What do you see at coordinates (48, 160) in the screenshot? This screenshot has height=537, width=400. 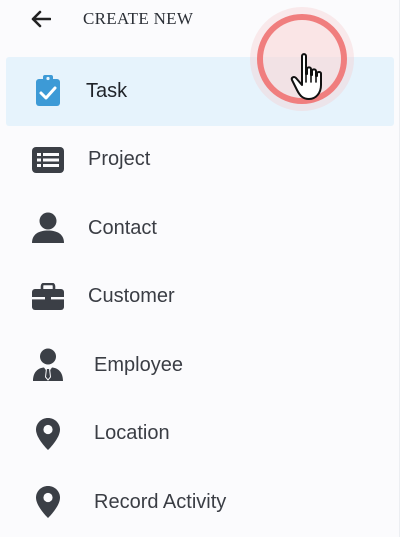 I see `list-icon` at bounding box center [48, 160].